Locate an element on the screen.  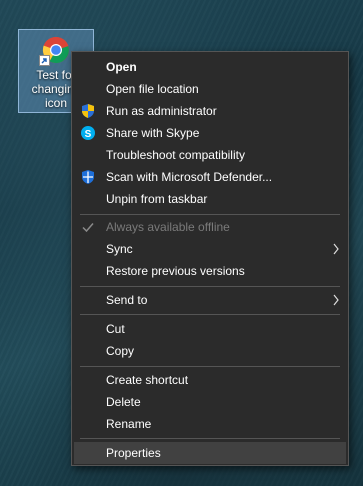
menu-item-label: Share with Skype is located at coordinates (153, 133).